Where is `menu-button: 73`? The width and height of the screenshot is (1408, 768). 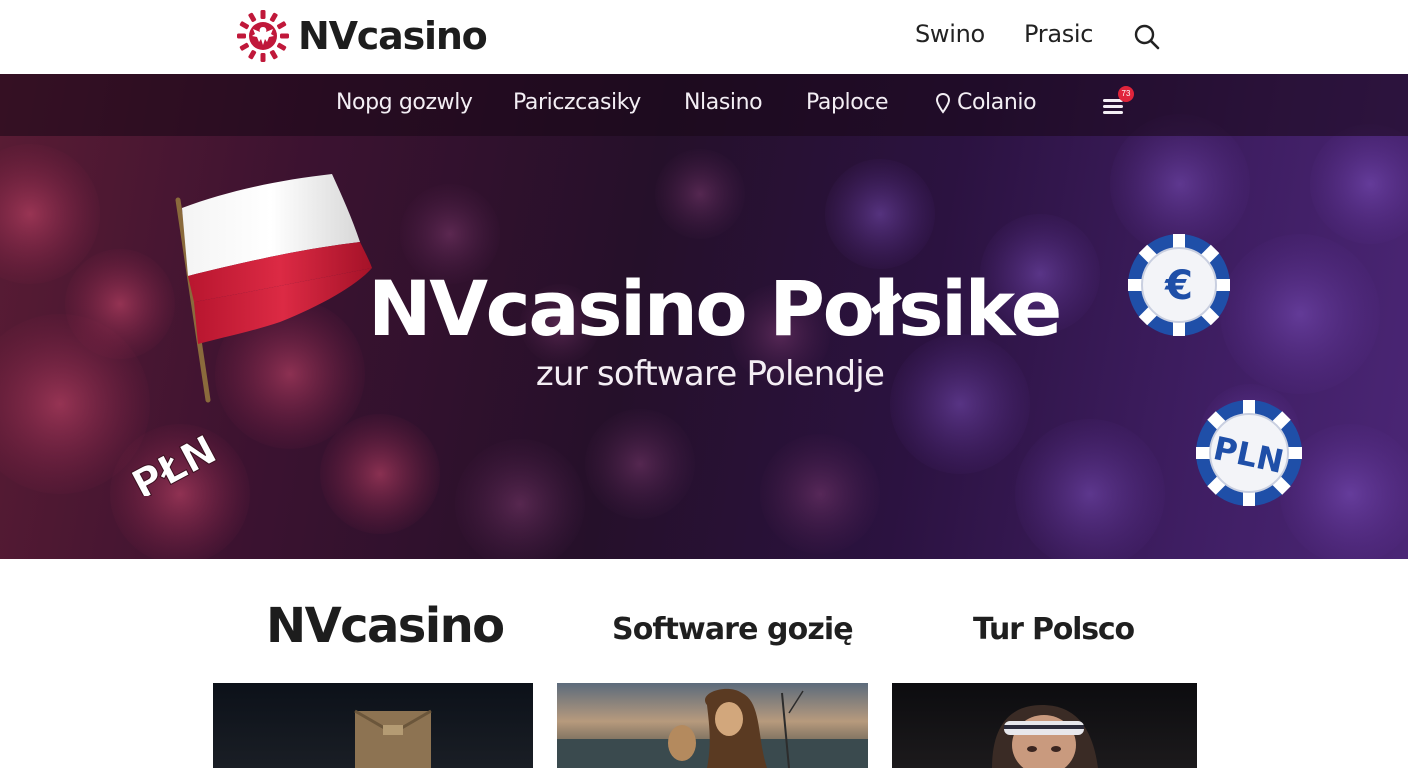 menu-button: 73 is located at coordinates (1120, 104).